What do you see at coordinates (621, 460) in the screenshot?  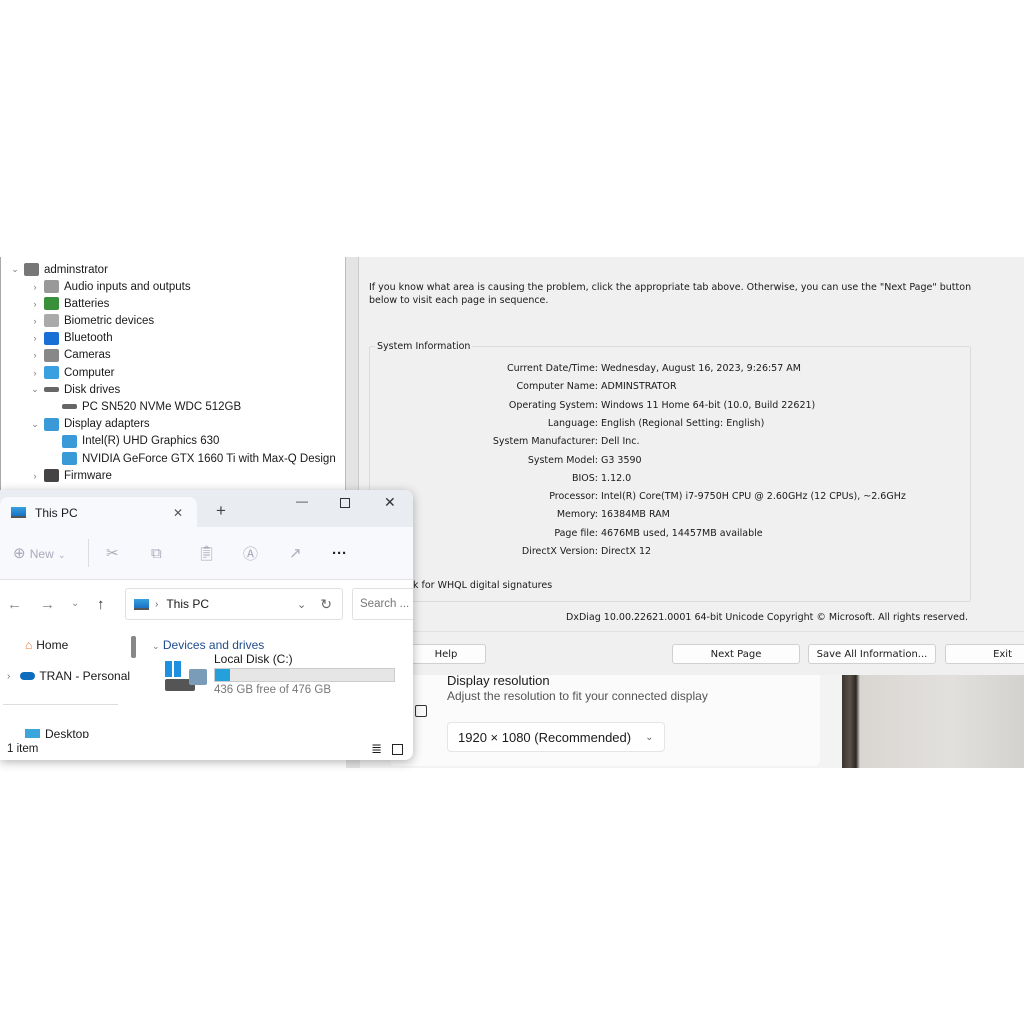 I see `info-value: G3 3590` at bounding box center [621, 460].